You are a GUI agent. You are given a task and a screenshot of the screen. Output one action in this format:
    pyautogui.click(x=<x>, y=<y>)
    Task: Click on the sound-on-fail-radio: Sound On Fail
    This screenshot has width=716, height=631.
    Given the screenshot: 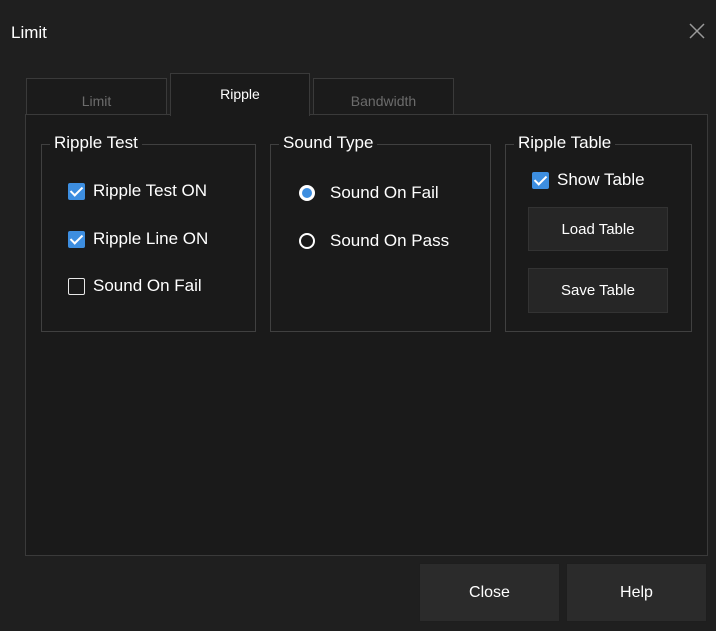 What is the action you would take?
    pyautogui.click(x=369, y=193)
    